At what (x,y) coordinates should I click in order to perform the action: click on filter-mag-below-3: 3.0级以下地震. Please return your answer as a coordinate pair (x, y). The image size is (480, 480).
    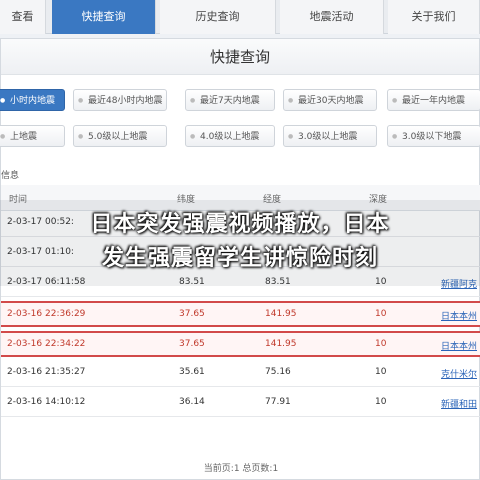
    Looking at the image, I should click on (433, 136).